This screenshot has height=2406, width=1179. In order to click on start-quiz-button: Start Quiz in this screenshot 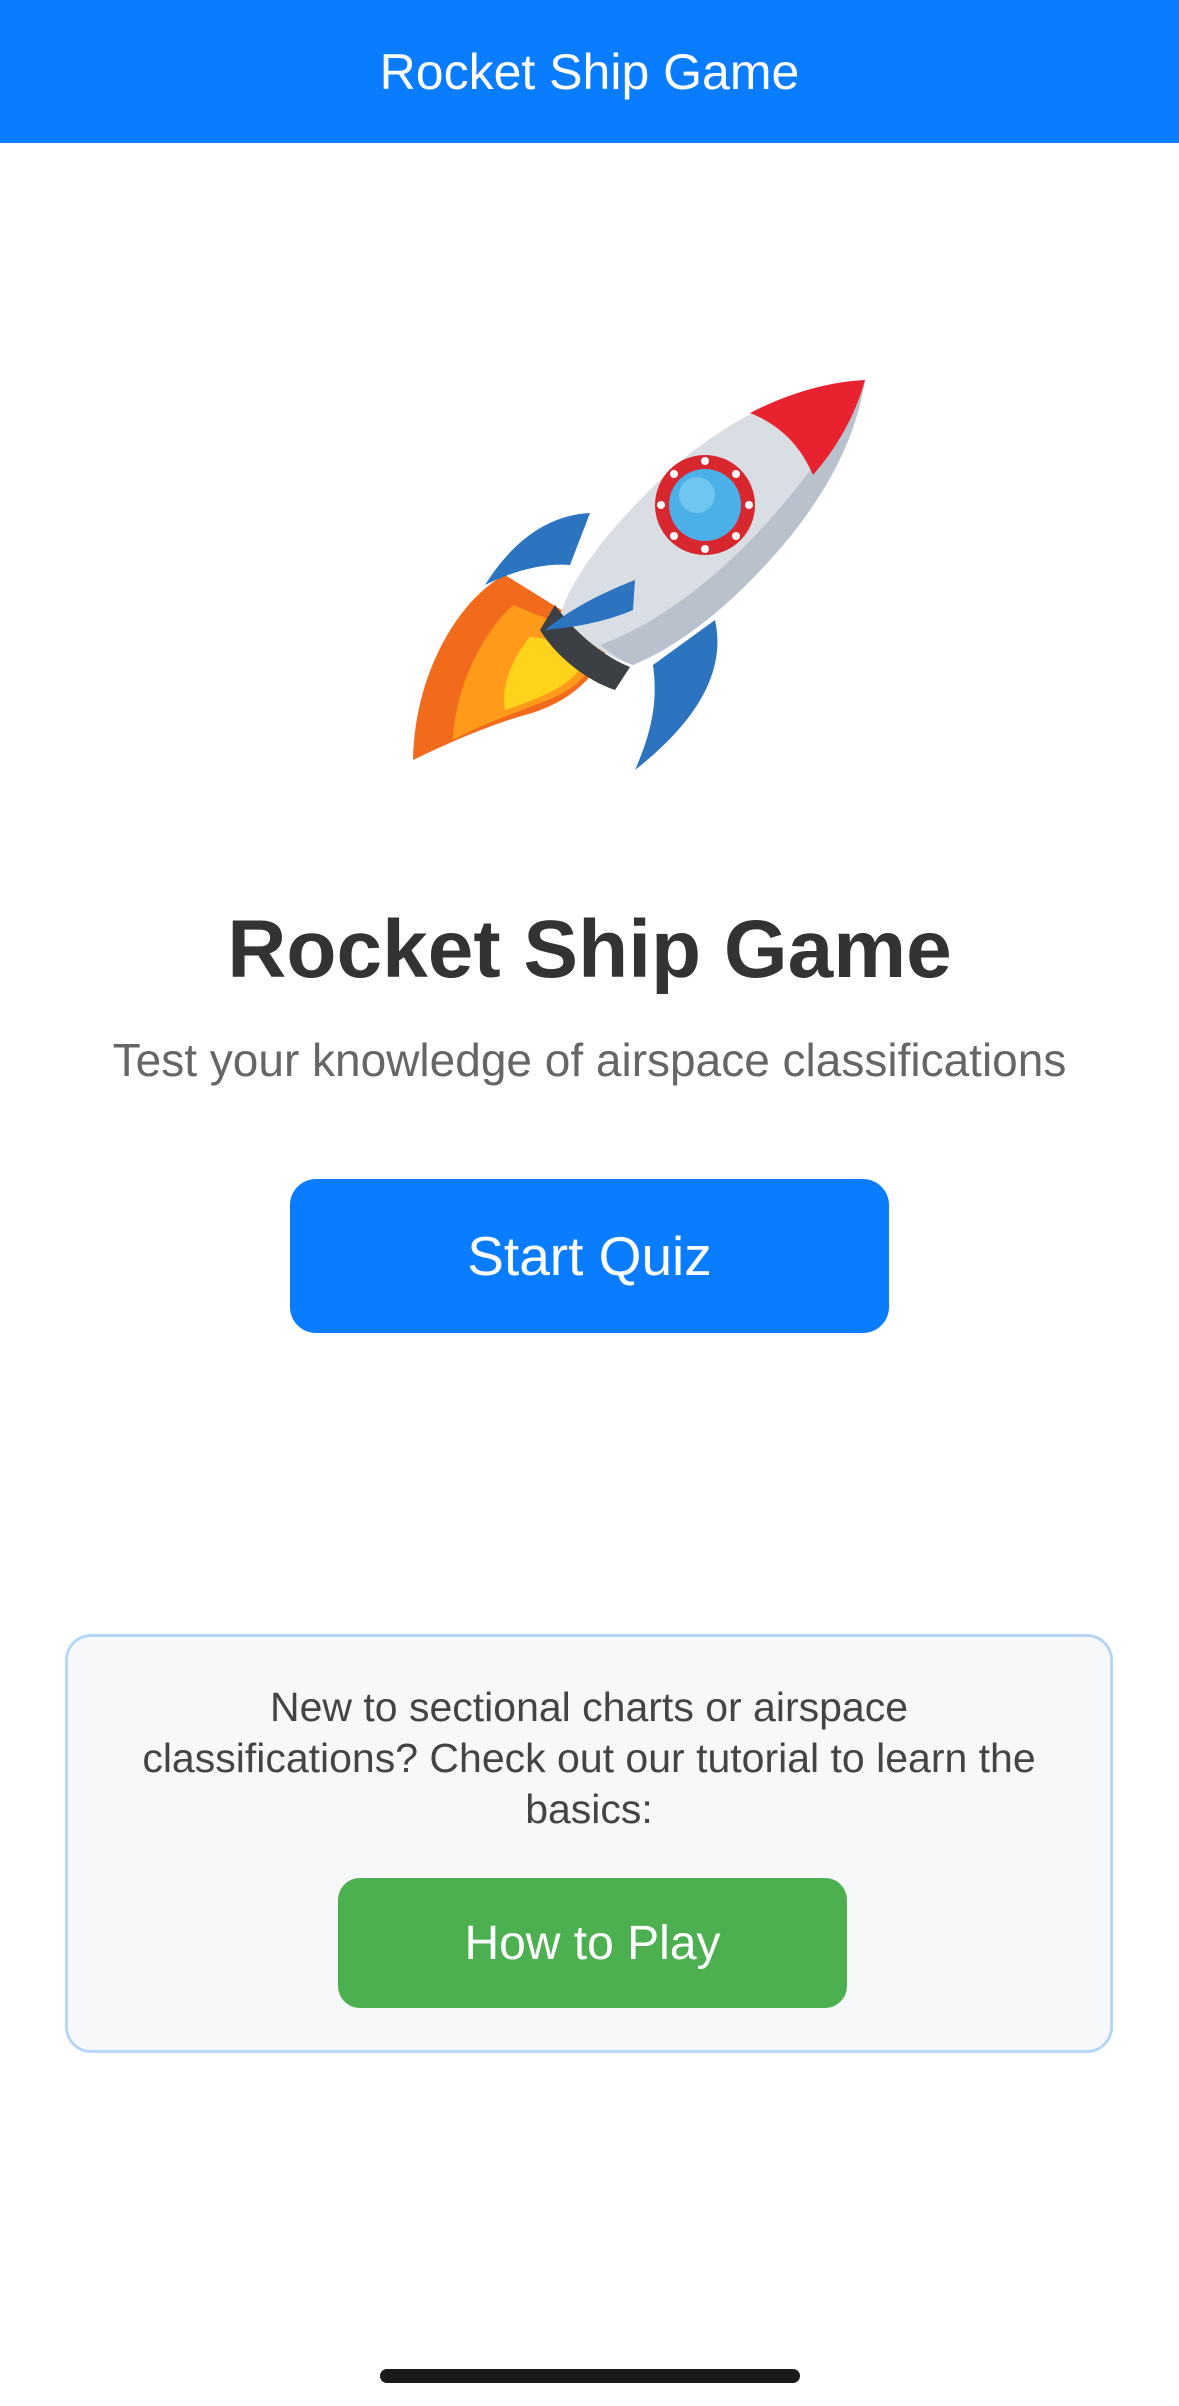, I will do `click(589, 1256)`.